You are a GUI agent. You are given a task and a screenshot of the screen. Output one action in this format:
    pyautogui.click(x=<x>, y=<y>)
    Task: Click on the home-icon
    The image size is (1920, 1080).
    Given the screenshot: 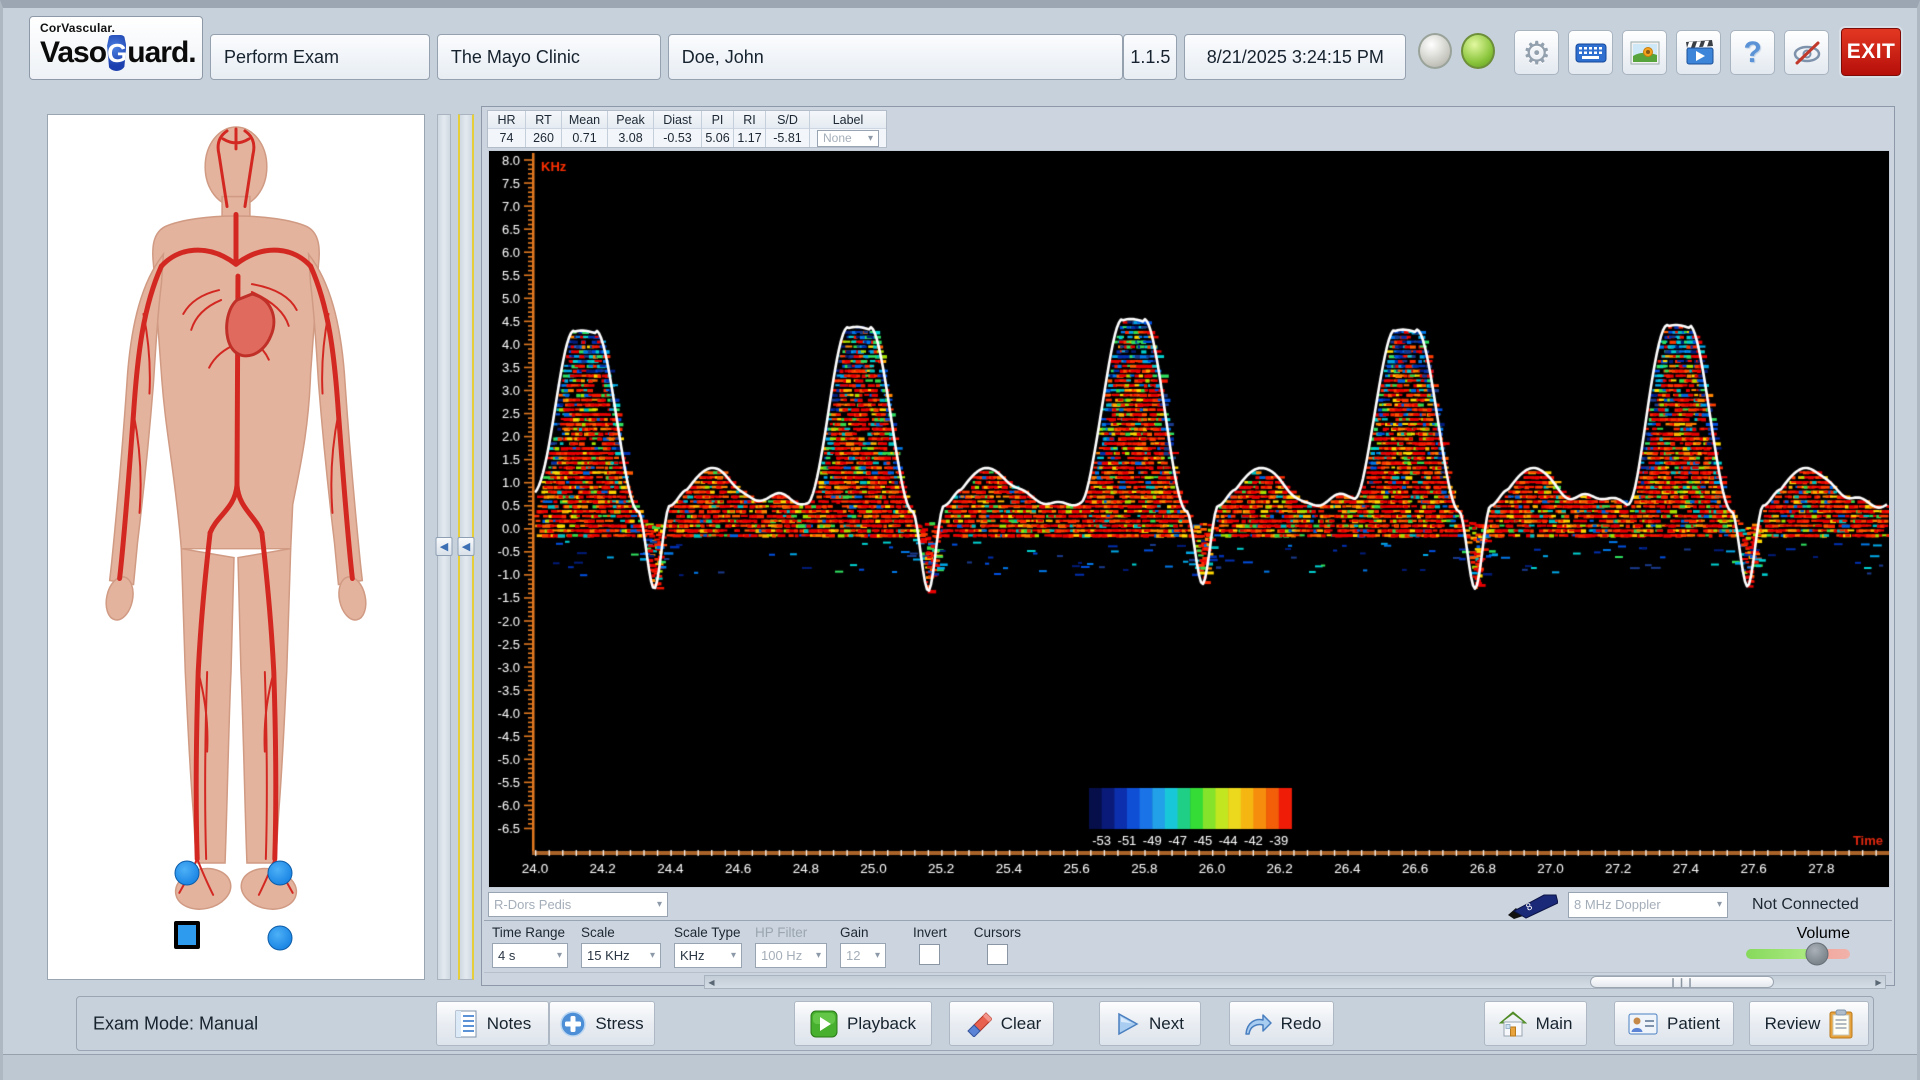 What is the action you would take?
    pyautogui.click(x=1512, y=1023)
    